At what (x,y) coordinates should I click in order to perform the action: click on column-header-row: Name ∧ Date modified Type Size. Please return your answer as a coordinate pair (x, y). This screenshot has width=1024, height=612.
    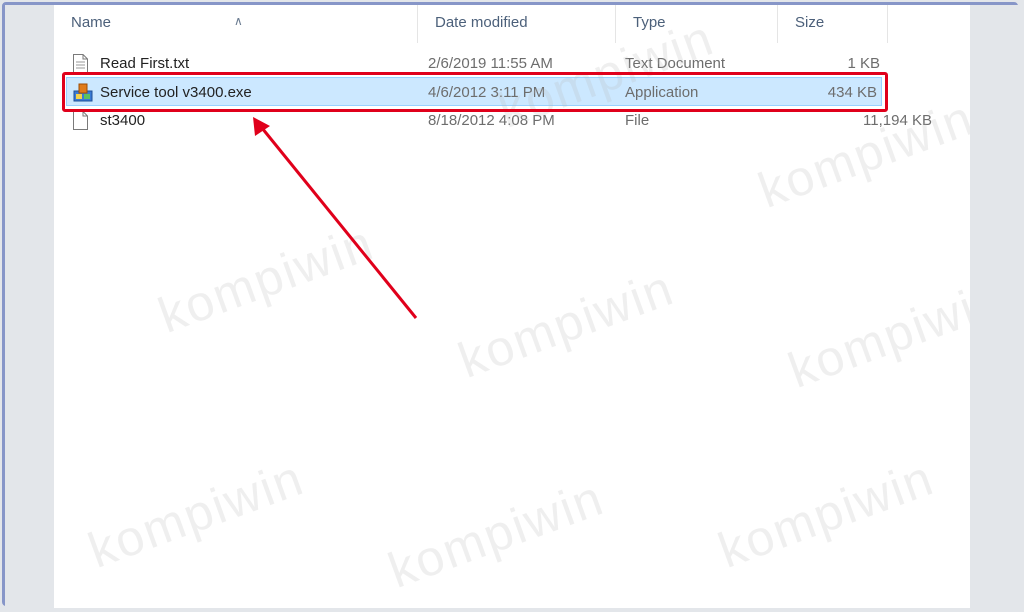
    Looking at the image, I should click on (512, 24).